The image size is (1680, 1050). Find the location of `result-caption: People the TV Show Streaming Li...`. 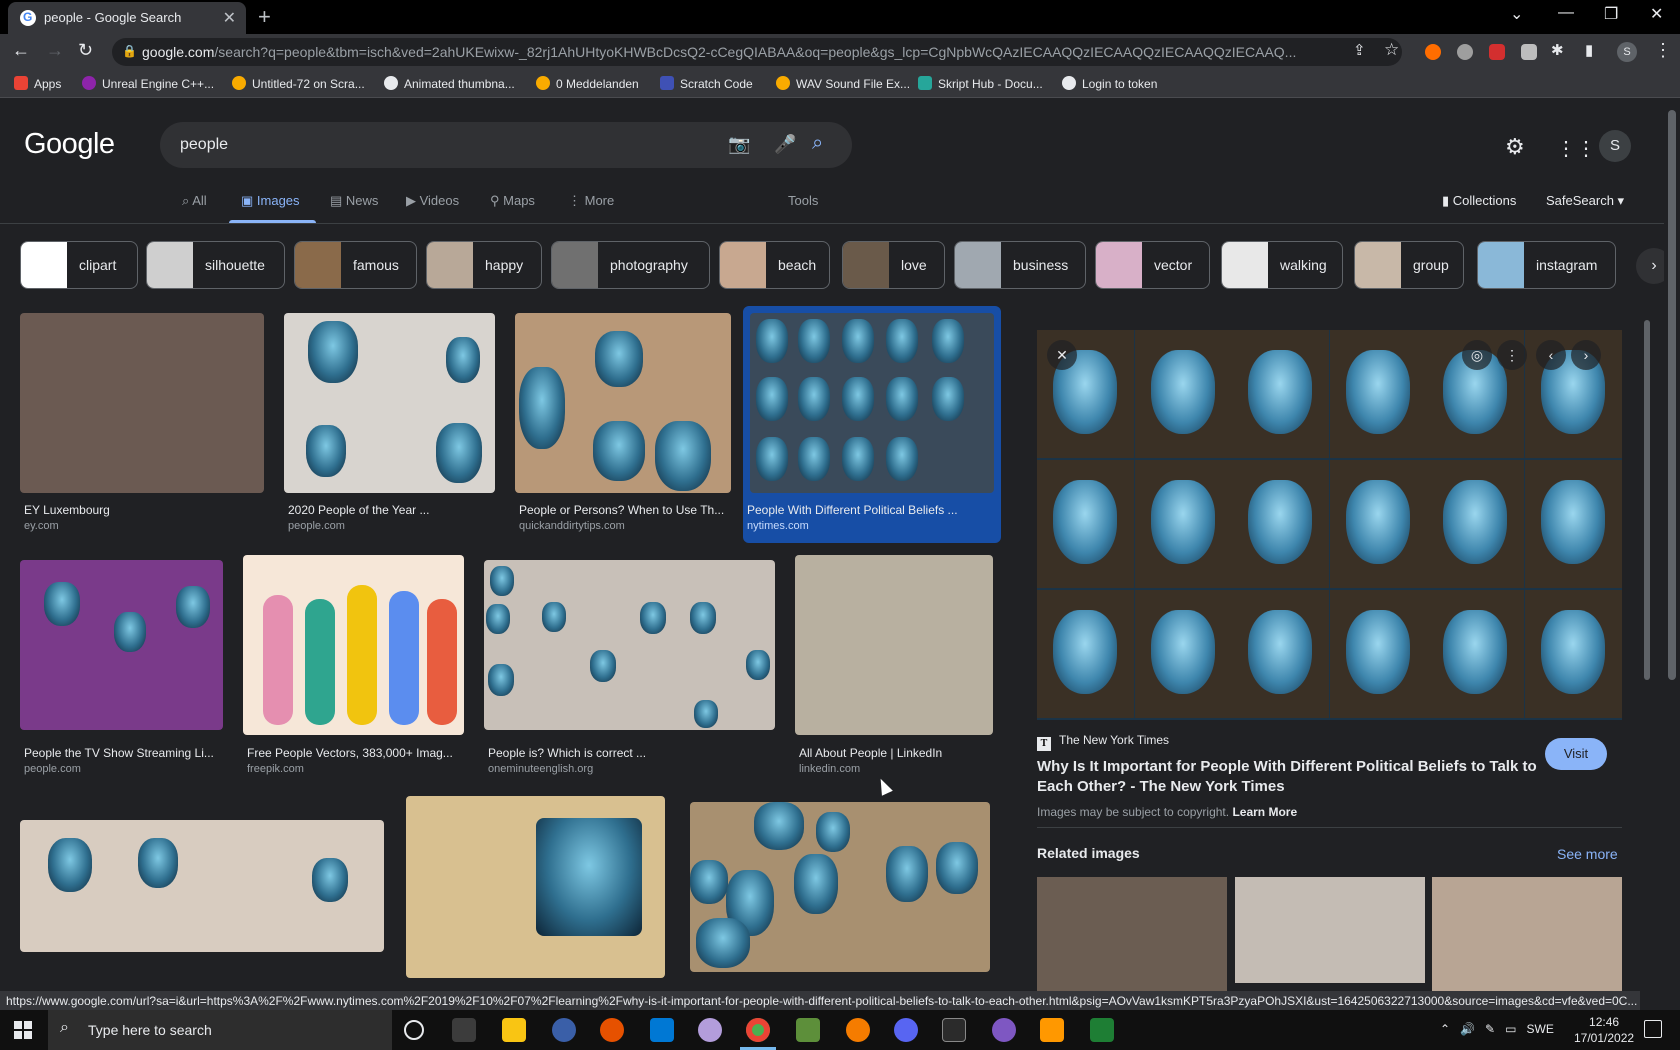

result-caption: People the TV Show Streaming Li... is located at coordinates (119, 753).